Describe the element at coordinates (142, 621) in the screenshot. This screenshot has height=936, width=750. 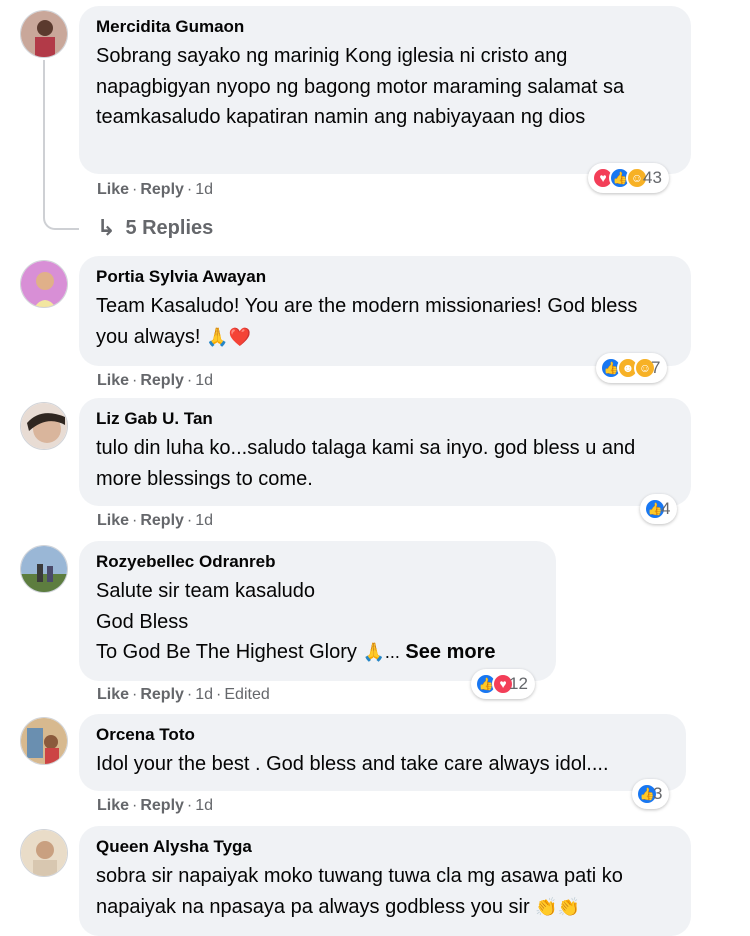
I see `comment-line-2: God Bless` at that location.